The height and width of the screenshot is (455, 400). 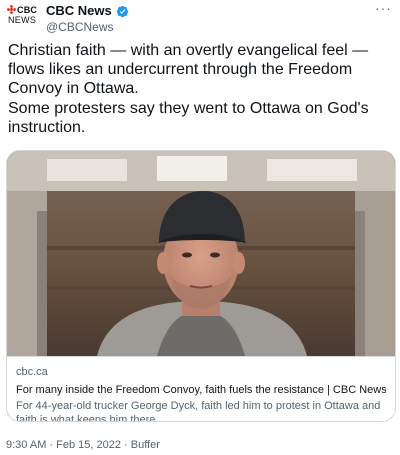 I want to click on cbc-gem-icon, so click(x=11, y=9).